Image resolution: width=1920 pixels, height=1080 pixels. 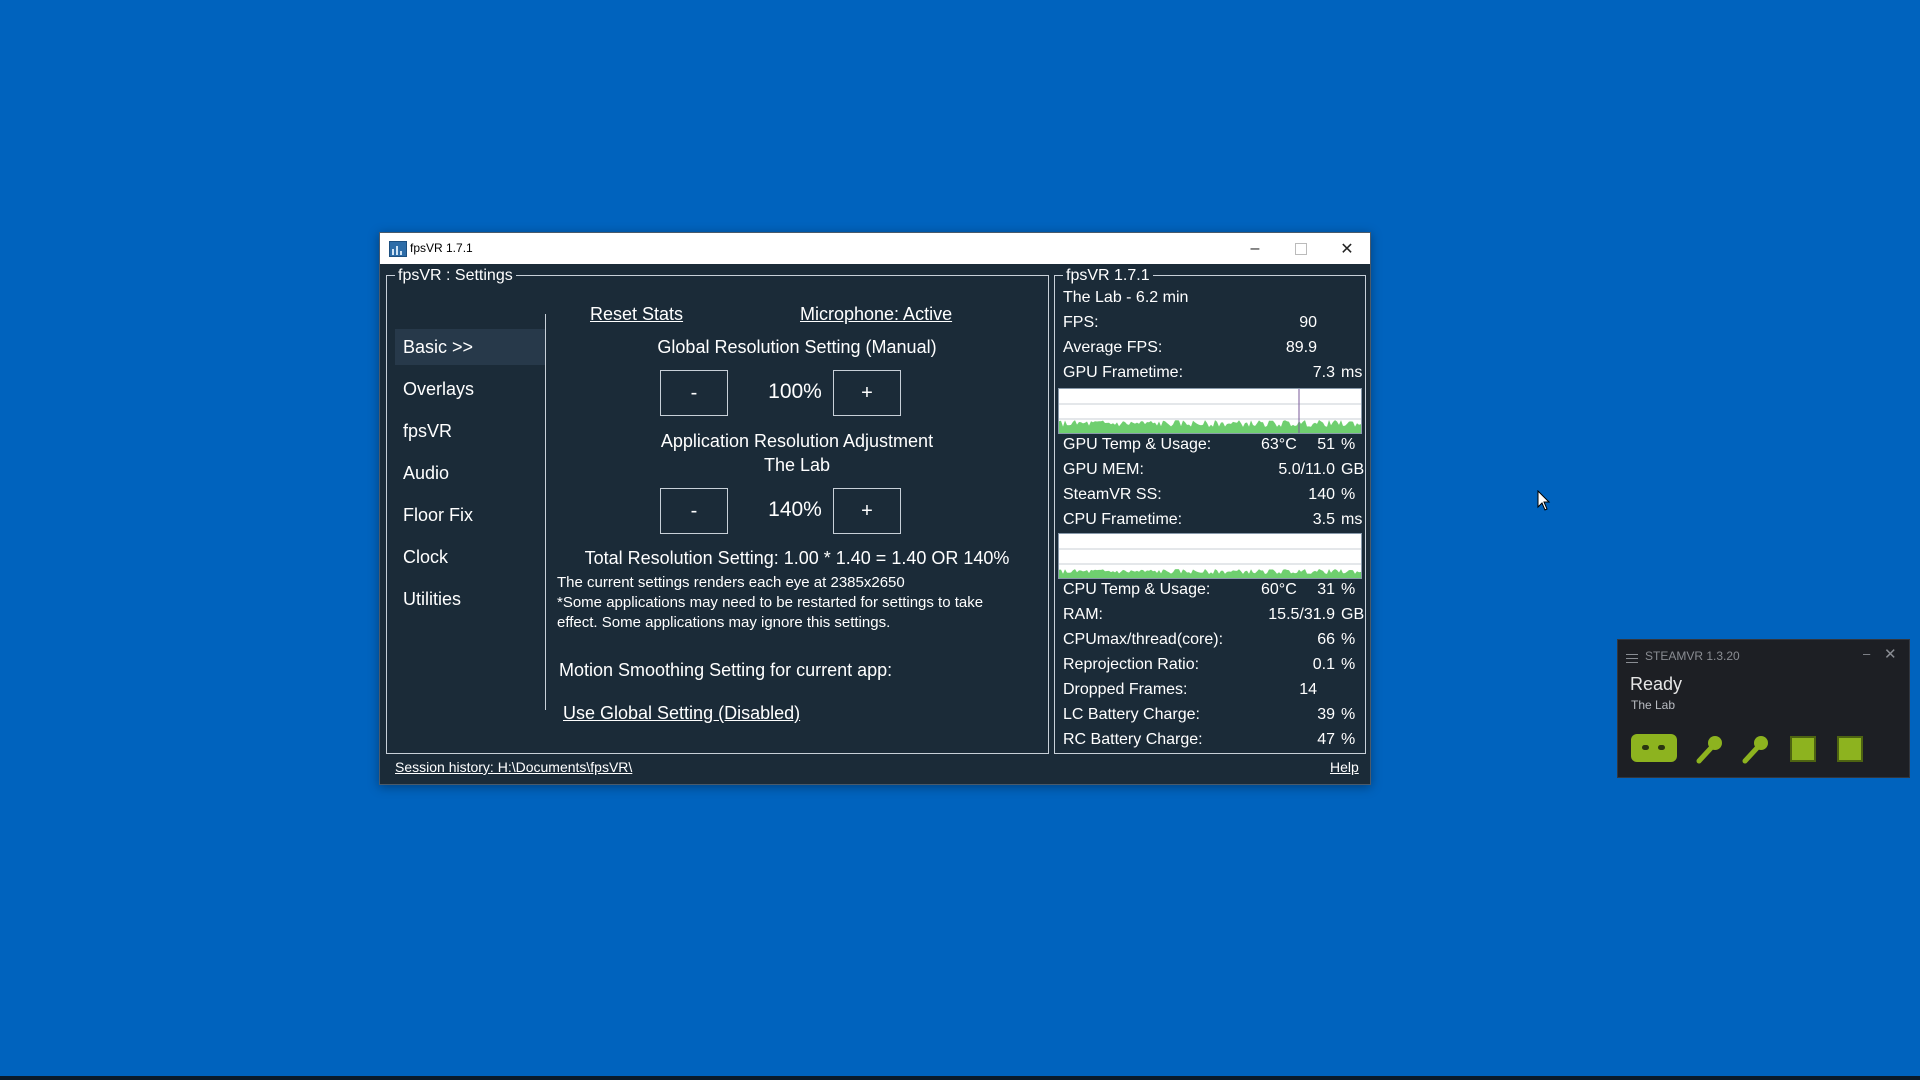 I want to click on cpu-frametime-unit: ms, so click(x=1352, y=519).